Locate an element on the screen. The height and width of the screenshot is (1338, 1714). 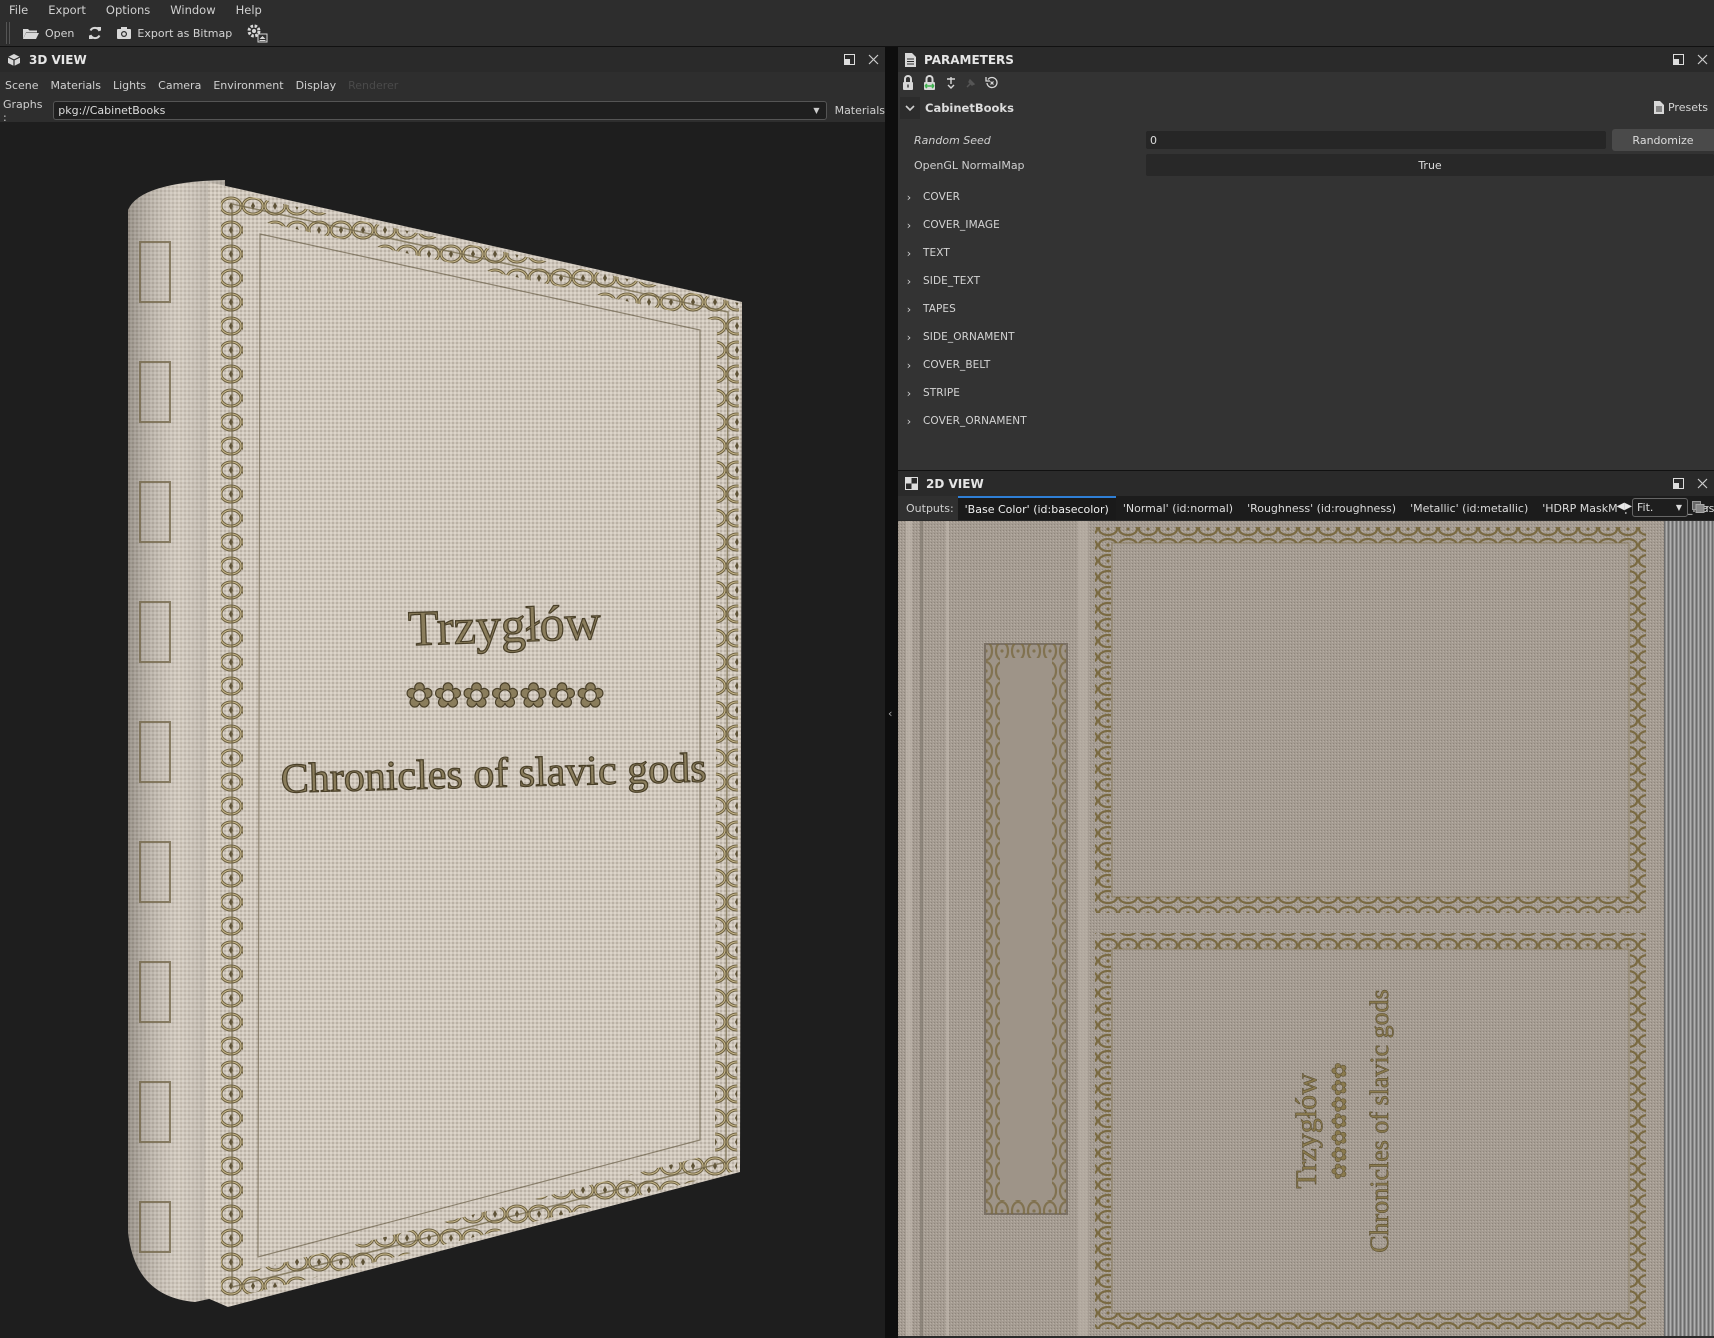
chevron-left-icon: ‹ is located at coordinates (890, 713).